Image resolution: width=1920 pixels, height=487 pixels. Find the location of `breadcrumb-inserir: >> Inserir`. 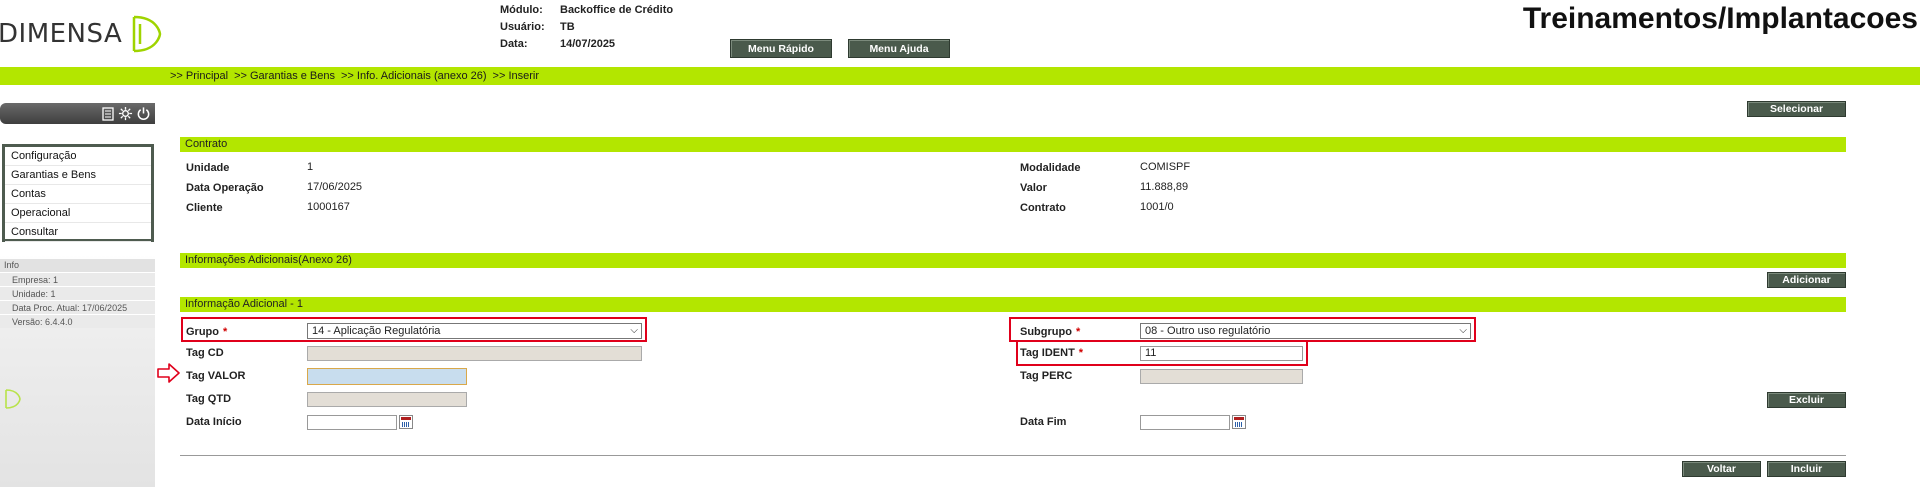

breadcrumb-inserir: >> Inserir is located at coordinates (516, 76).